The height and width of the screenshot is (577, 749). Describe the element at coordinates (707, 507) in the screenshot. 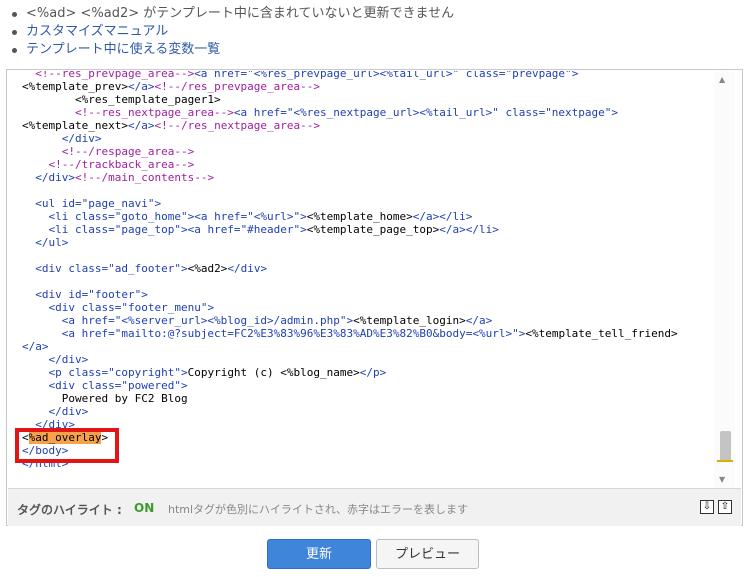

I see `arrow-down-icon: ⇩` at that location.